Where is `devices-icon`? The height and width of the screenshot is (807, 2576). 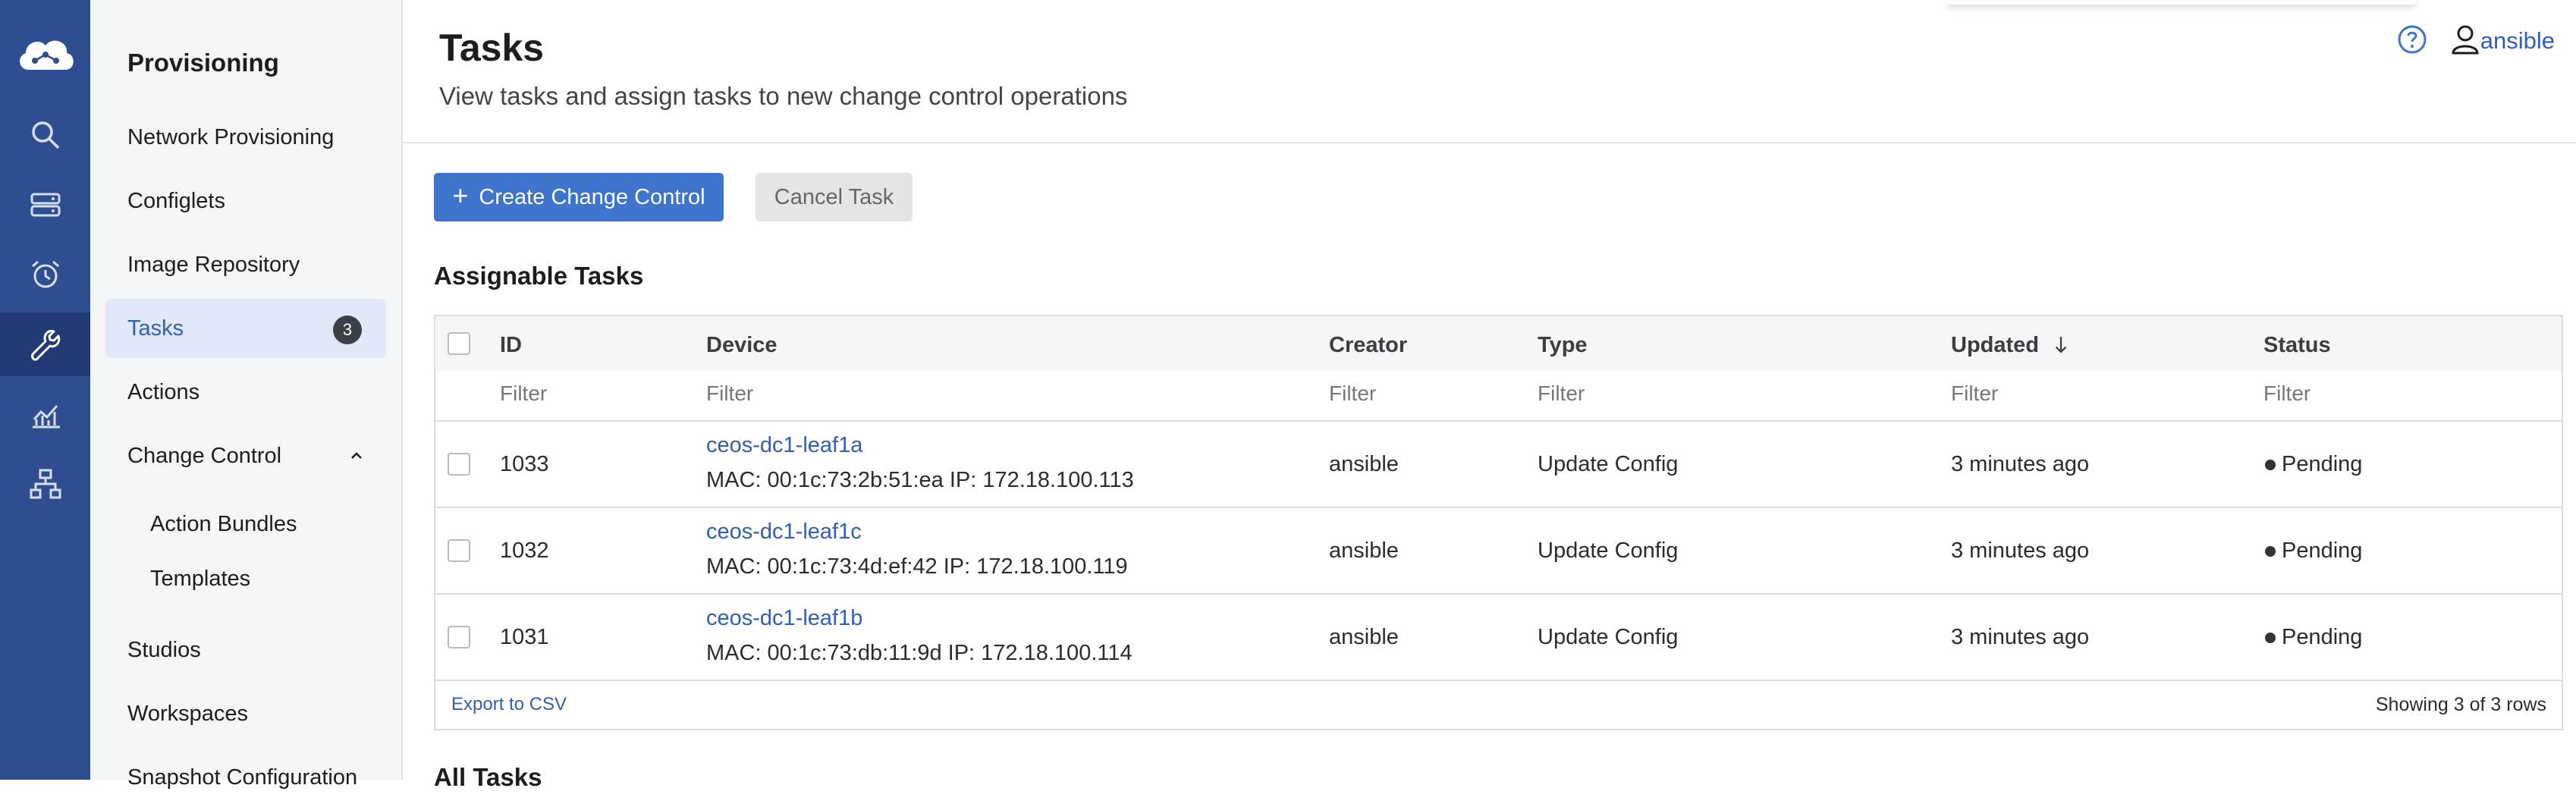
devices-icon is located at coordinates (45, 205).